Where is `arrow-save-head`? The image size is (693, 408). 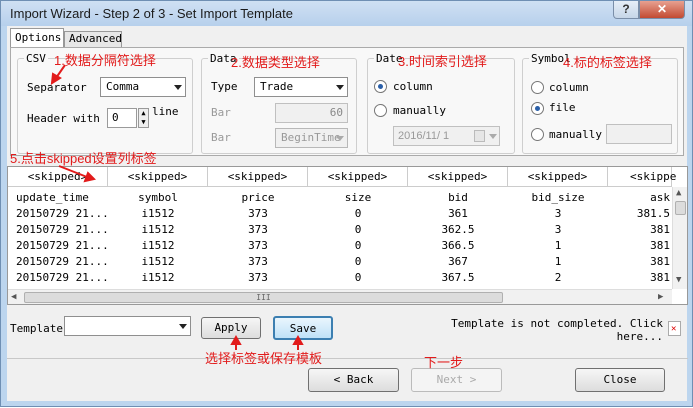 arrow-save-head is located at coordinates (298, 339).